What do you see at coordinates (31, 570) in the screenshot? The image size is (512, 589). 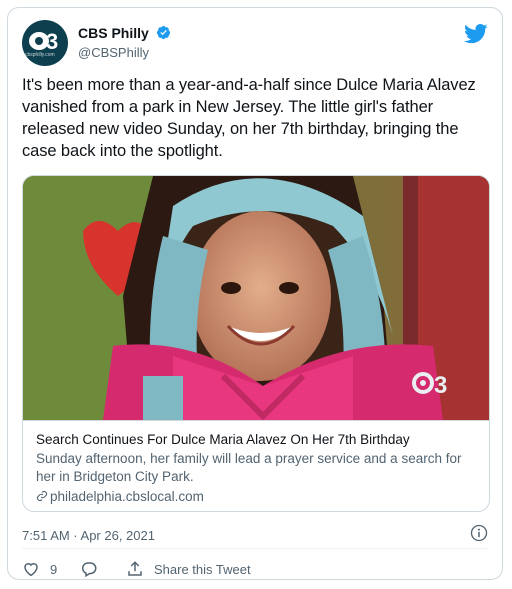 I see `heart-icon` at bounding box center [31, 570].